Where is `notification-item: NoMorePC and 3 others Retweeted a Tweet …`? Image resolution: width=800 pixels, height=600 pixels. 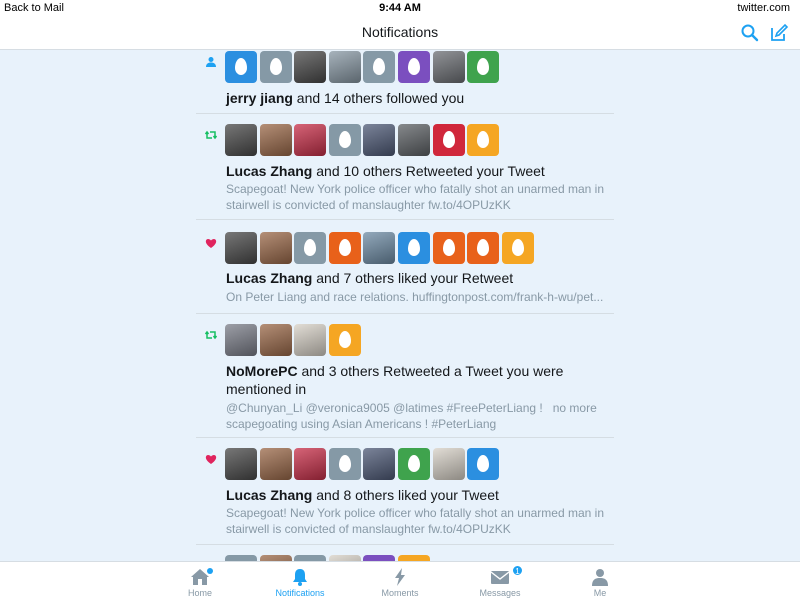 notification-item: NoMorePC and 3 others Retweeted a Tweet … is located at coordinates (405, 376).